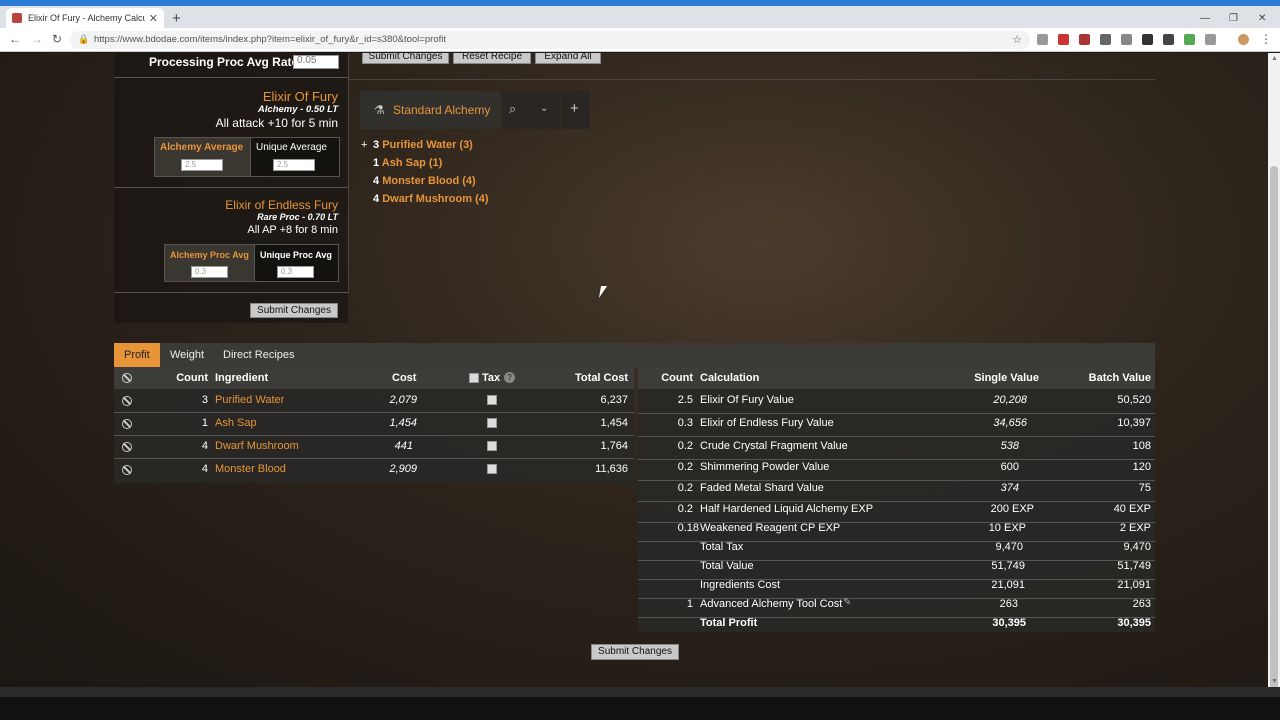 The height and width of the screenshot is (720, 1280). I want to click on row-count: 1, so click(204, 423).